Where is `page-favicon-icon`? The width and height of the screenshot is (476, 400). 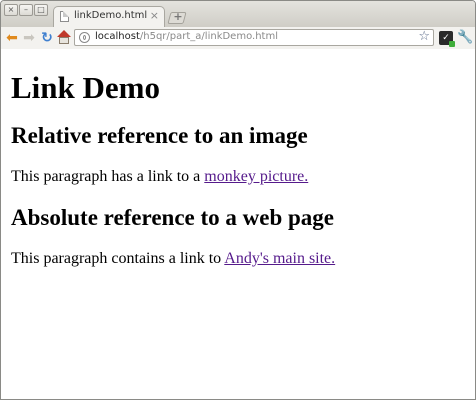 page-favicon-icon is located at coordinates (64, 16).